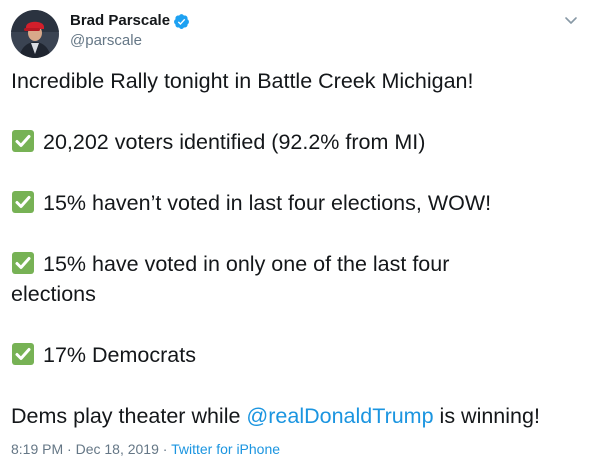  Describe the element at coordinates (130, 31) in the screenshot. I see `author-block: Brad Parscale @parscale` at that location.